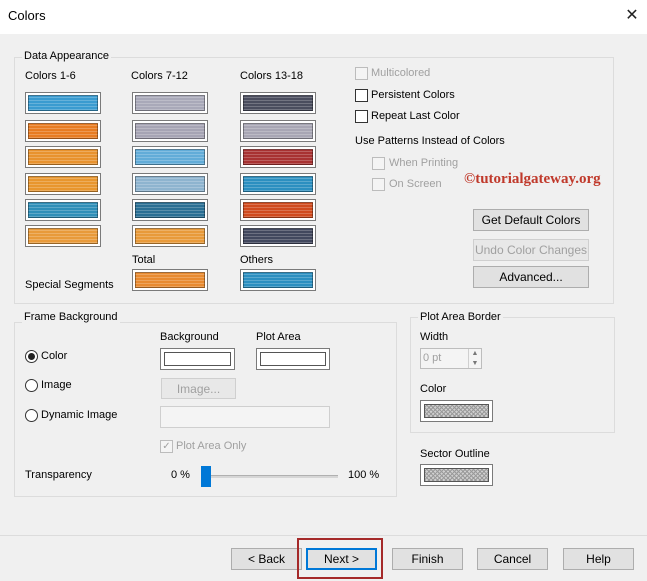 This screenshot has height=581, width=647. Describe the element at coordinates (180, 475) in the screenshot. I see `transparency-min-label: 0 %` at that location.